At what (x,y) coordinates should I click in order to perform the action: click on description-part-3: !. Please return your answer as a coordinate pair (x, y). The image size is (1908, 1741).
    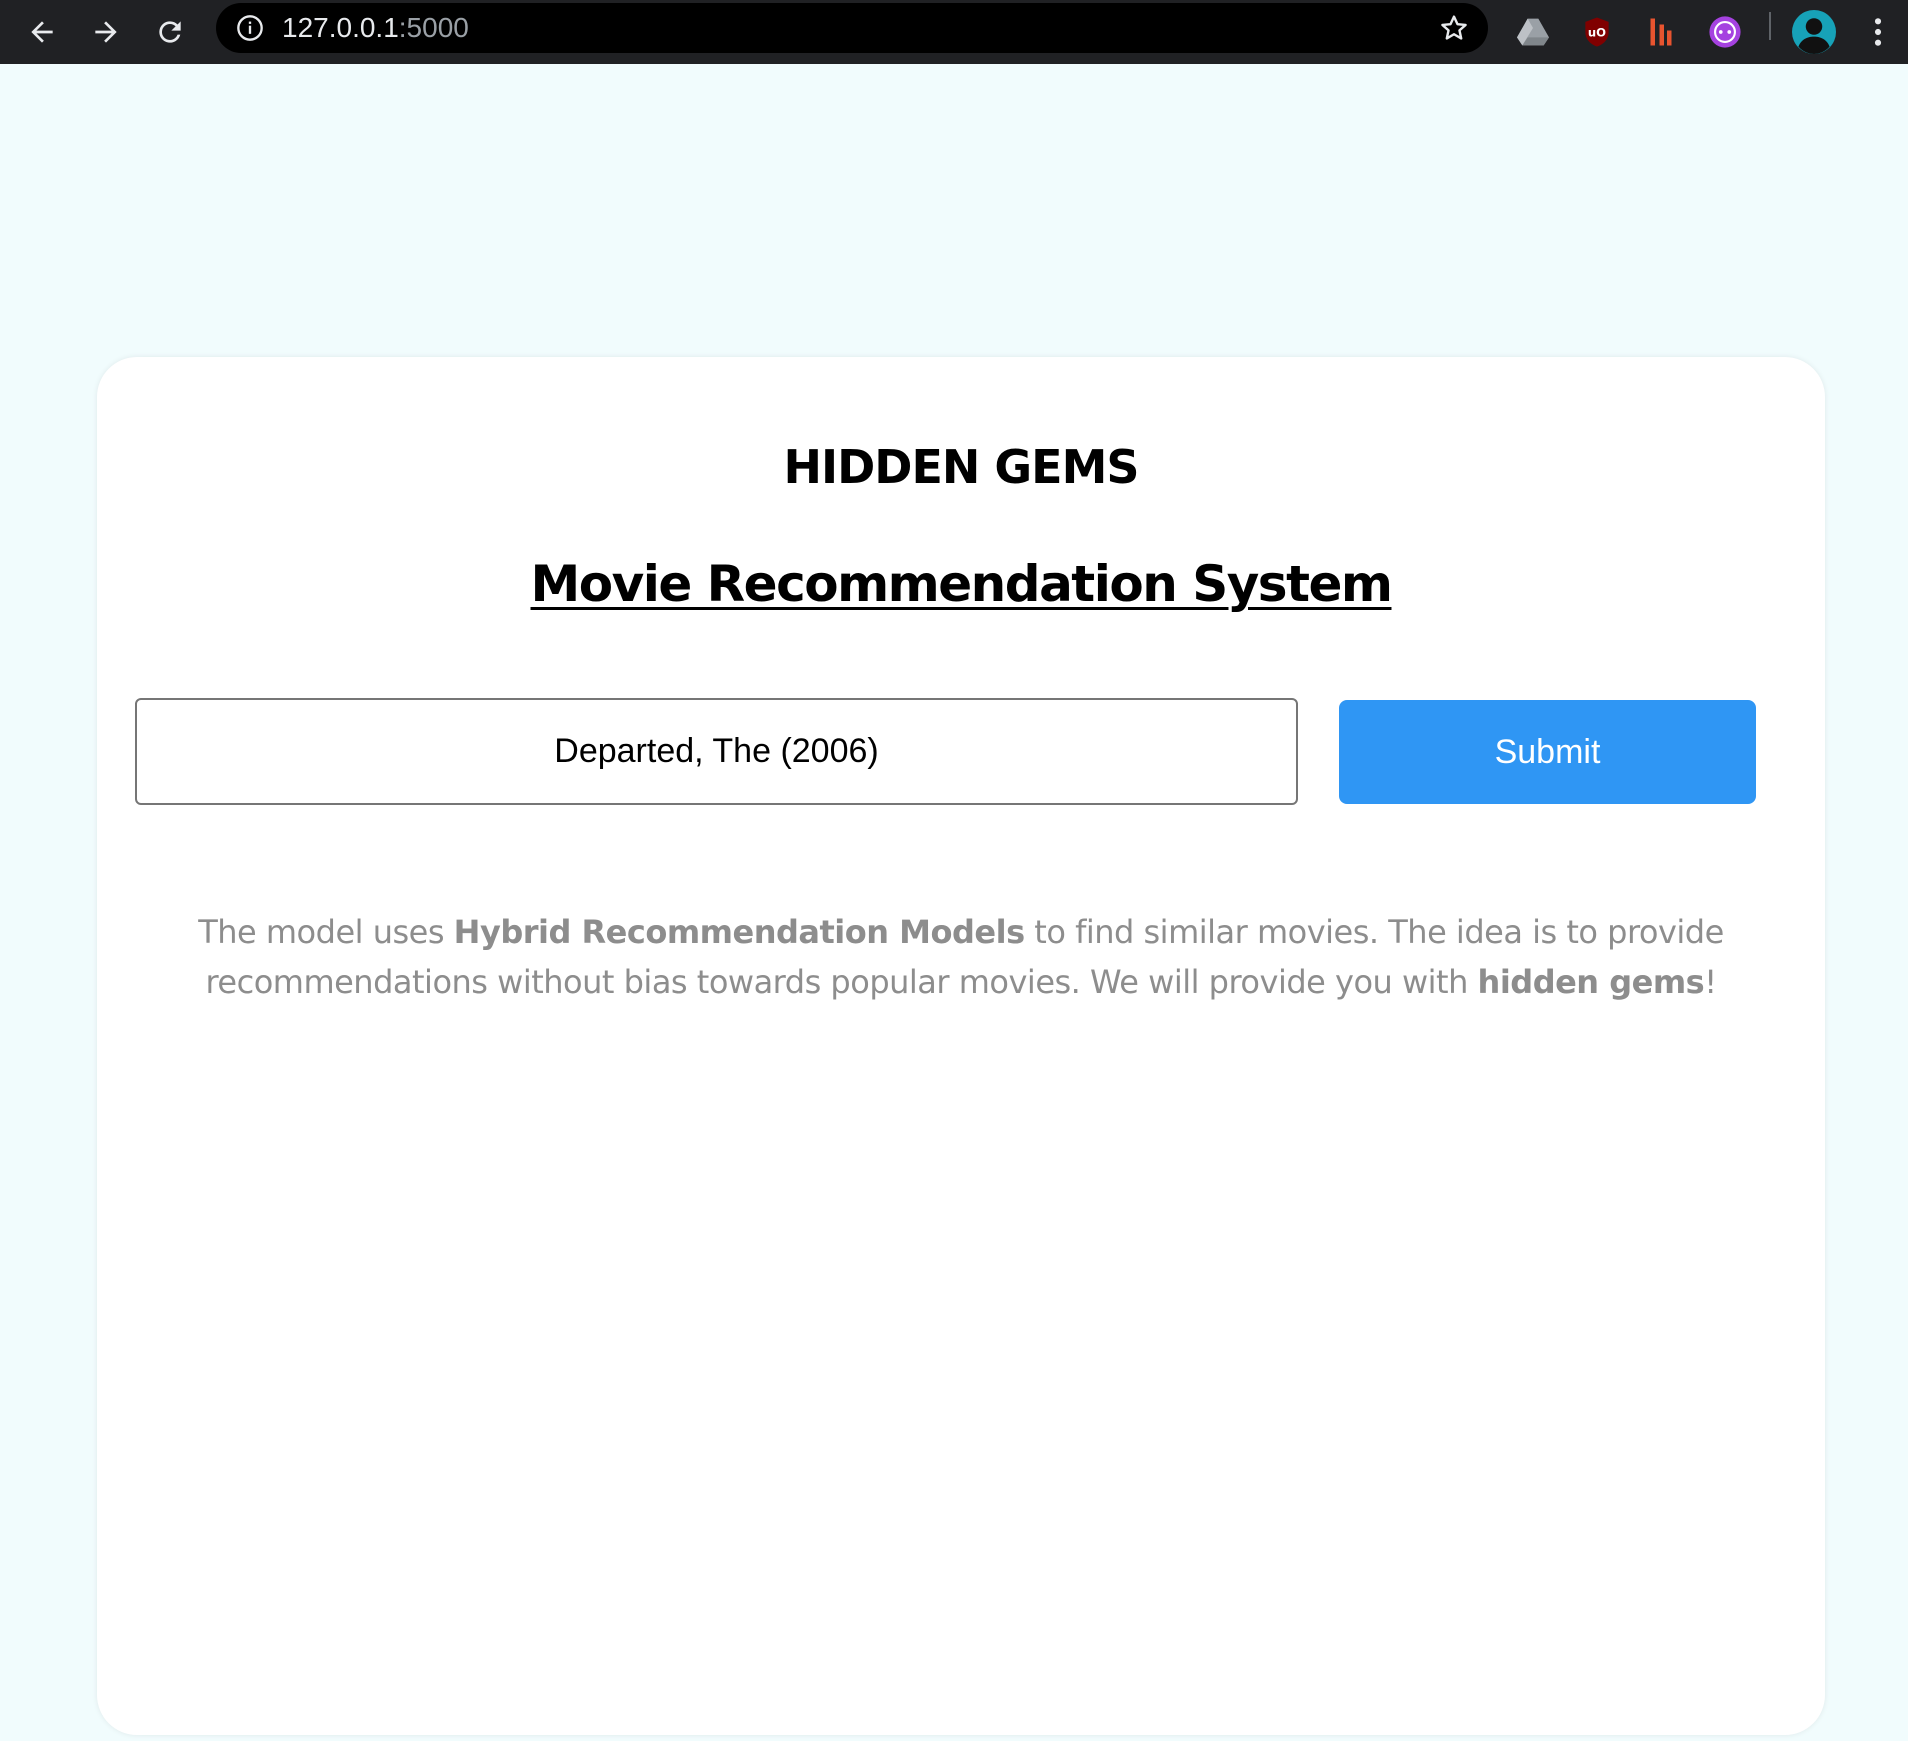
    Looking at the image, I should click on (1710, 982).